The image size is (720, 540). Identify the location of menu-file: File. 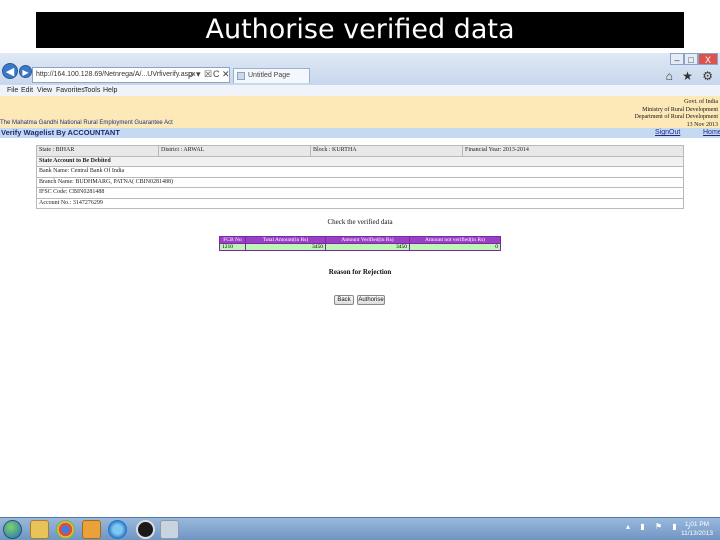
(12, 90).